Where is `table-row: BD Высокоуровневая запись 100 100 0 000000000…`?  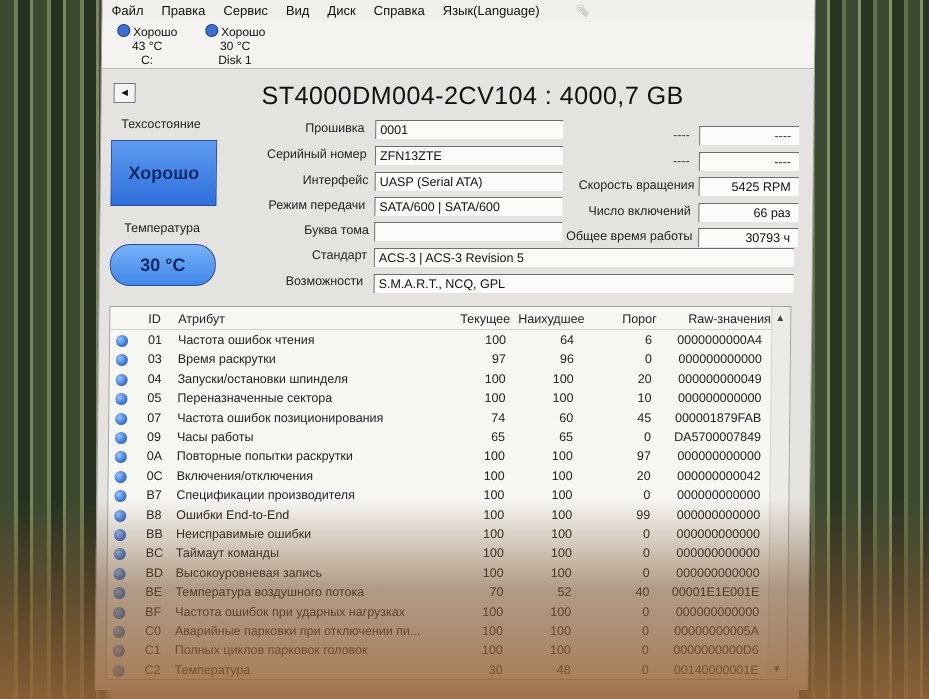 table-row: BD Высокоуровневая запись 100 100 0 000000000… is located at coordinates (438, 573).